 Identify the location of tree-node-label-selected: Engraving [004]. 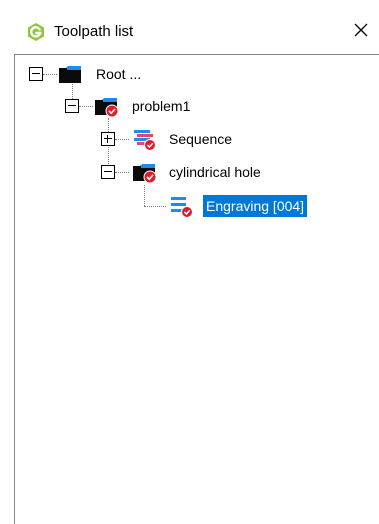
(255, 206).